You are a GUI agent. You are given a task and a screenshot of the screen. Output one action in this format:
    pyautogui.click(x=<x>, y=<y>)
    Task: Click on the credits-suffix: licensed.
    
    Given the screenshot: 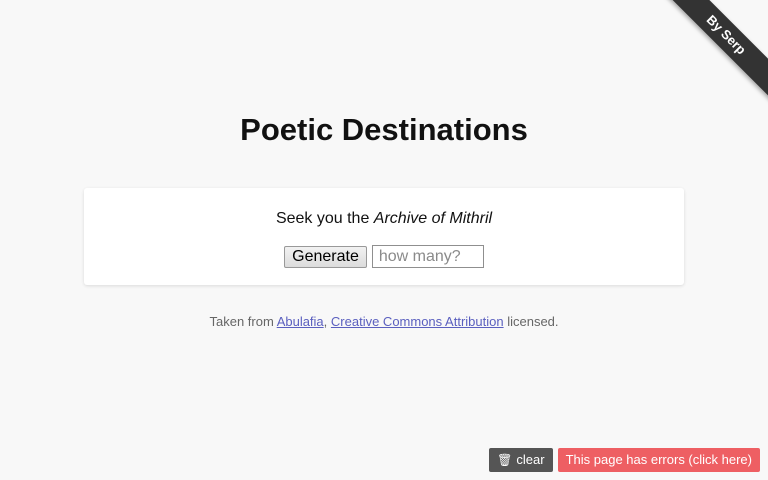 What is the action you would take?
    pyautogui.click(x=531, y=321)
    